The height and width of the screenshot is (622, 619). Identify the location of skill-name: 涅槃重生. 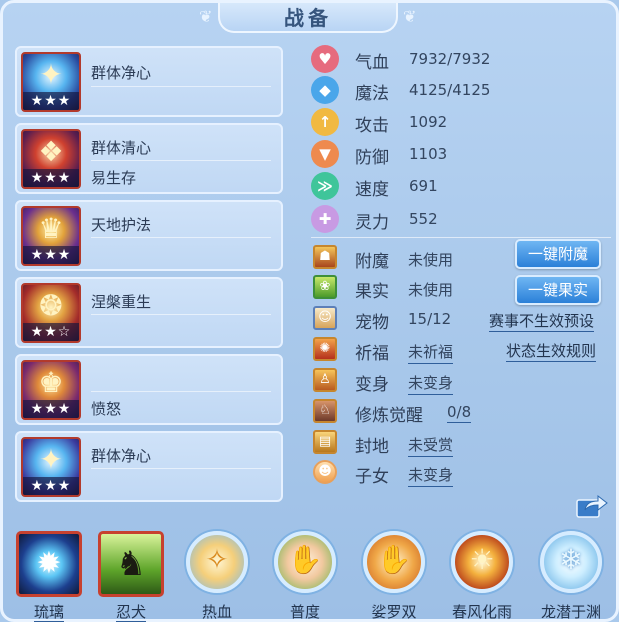
(121, 302).